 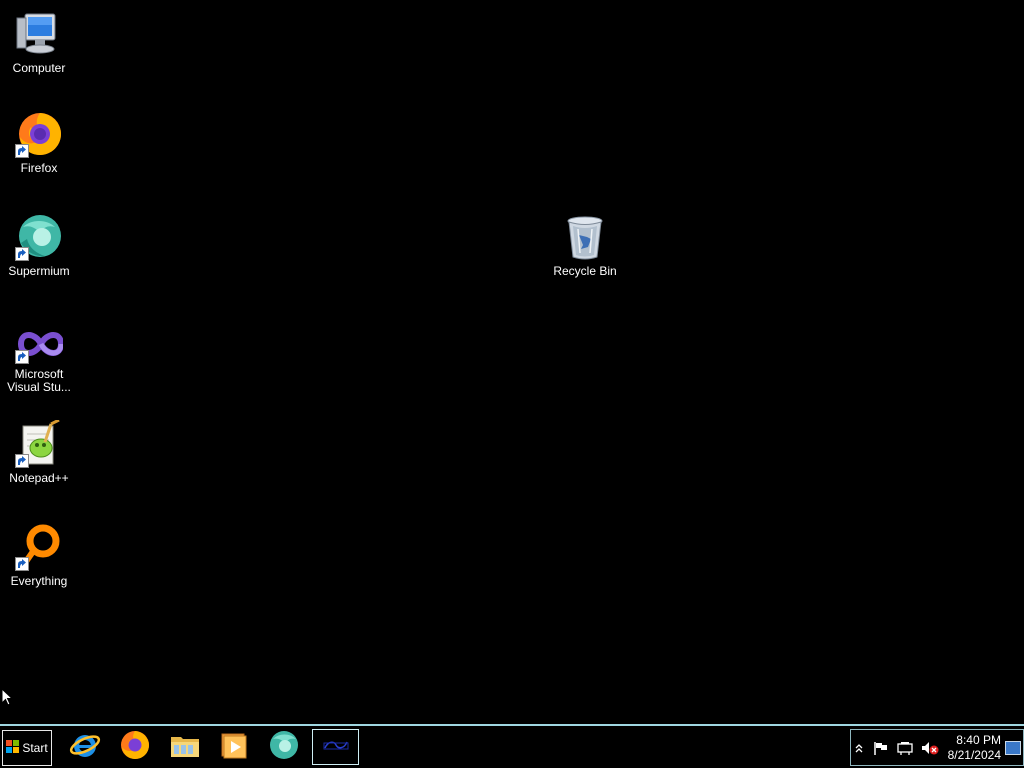 I want to click on visual-studio-icon, so click(x=40, y=344).